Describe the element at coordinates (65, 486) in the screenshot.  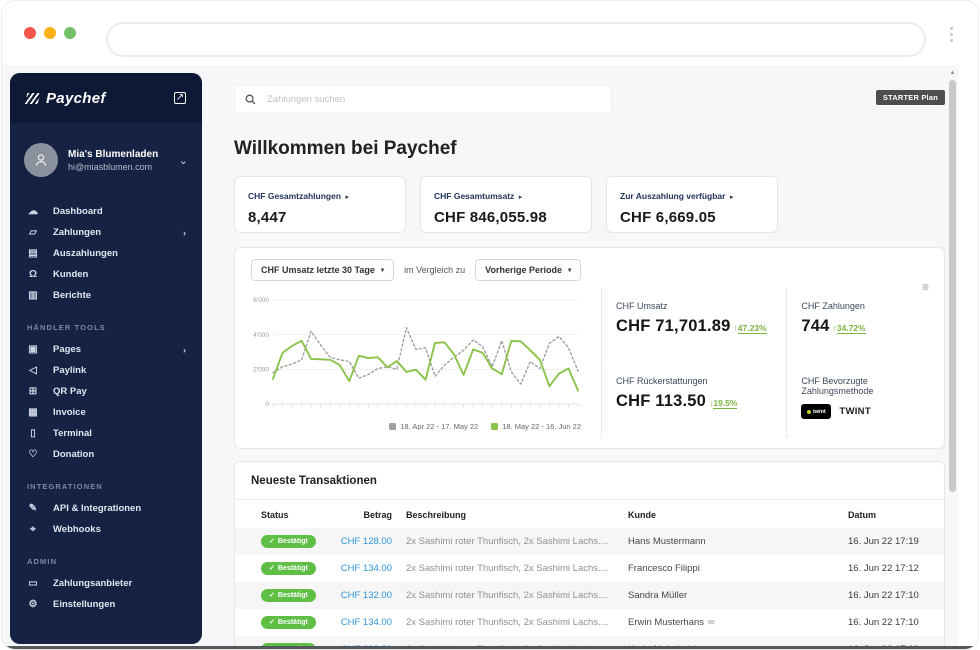
I see `section-title-integrationen: INTEGRATIONEN` at that location.